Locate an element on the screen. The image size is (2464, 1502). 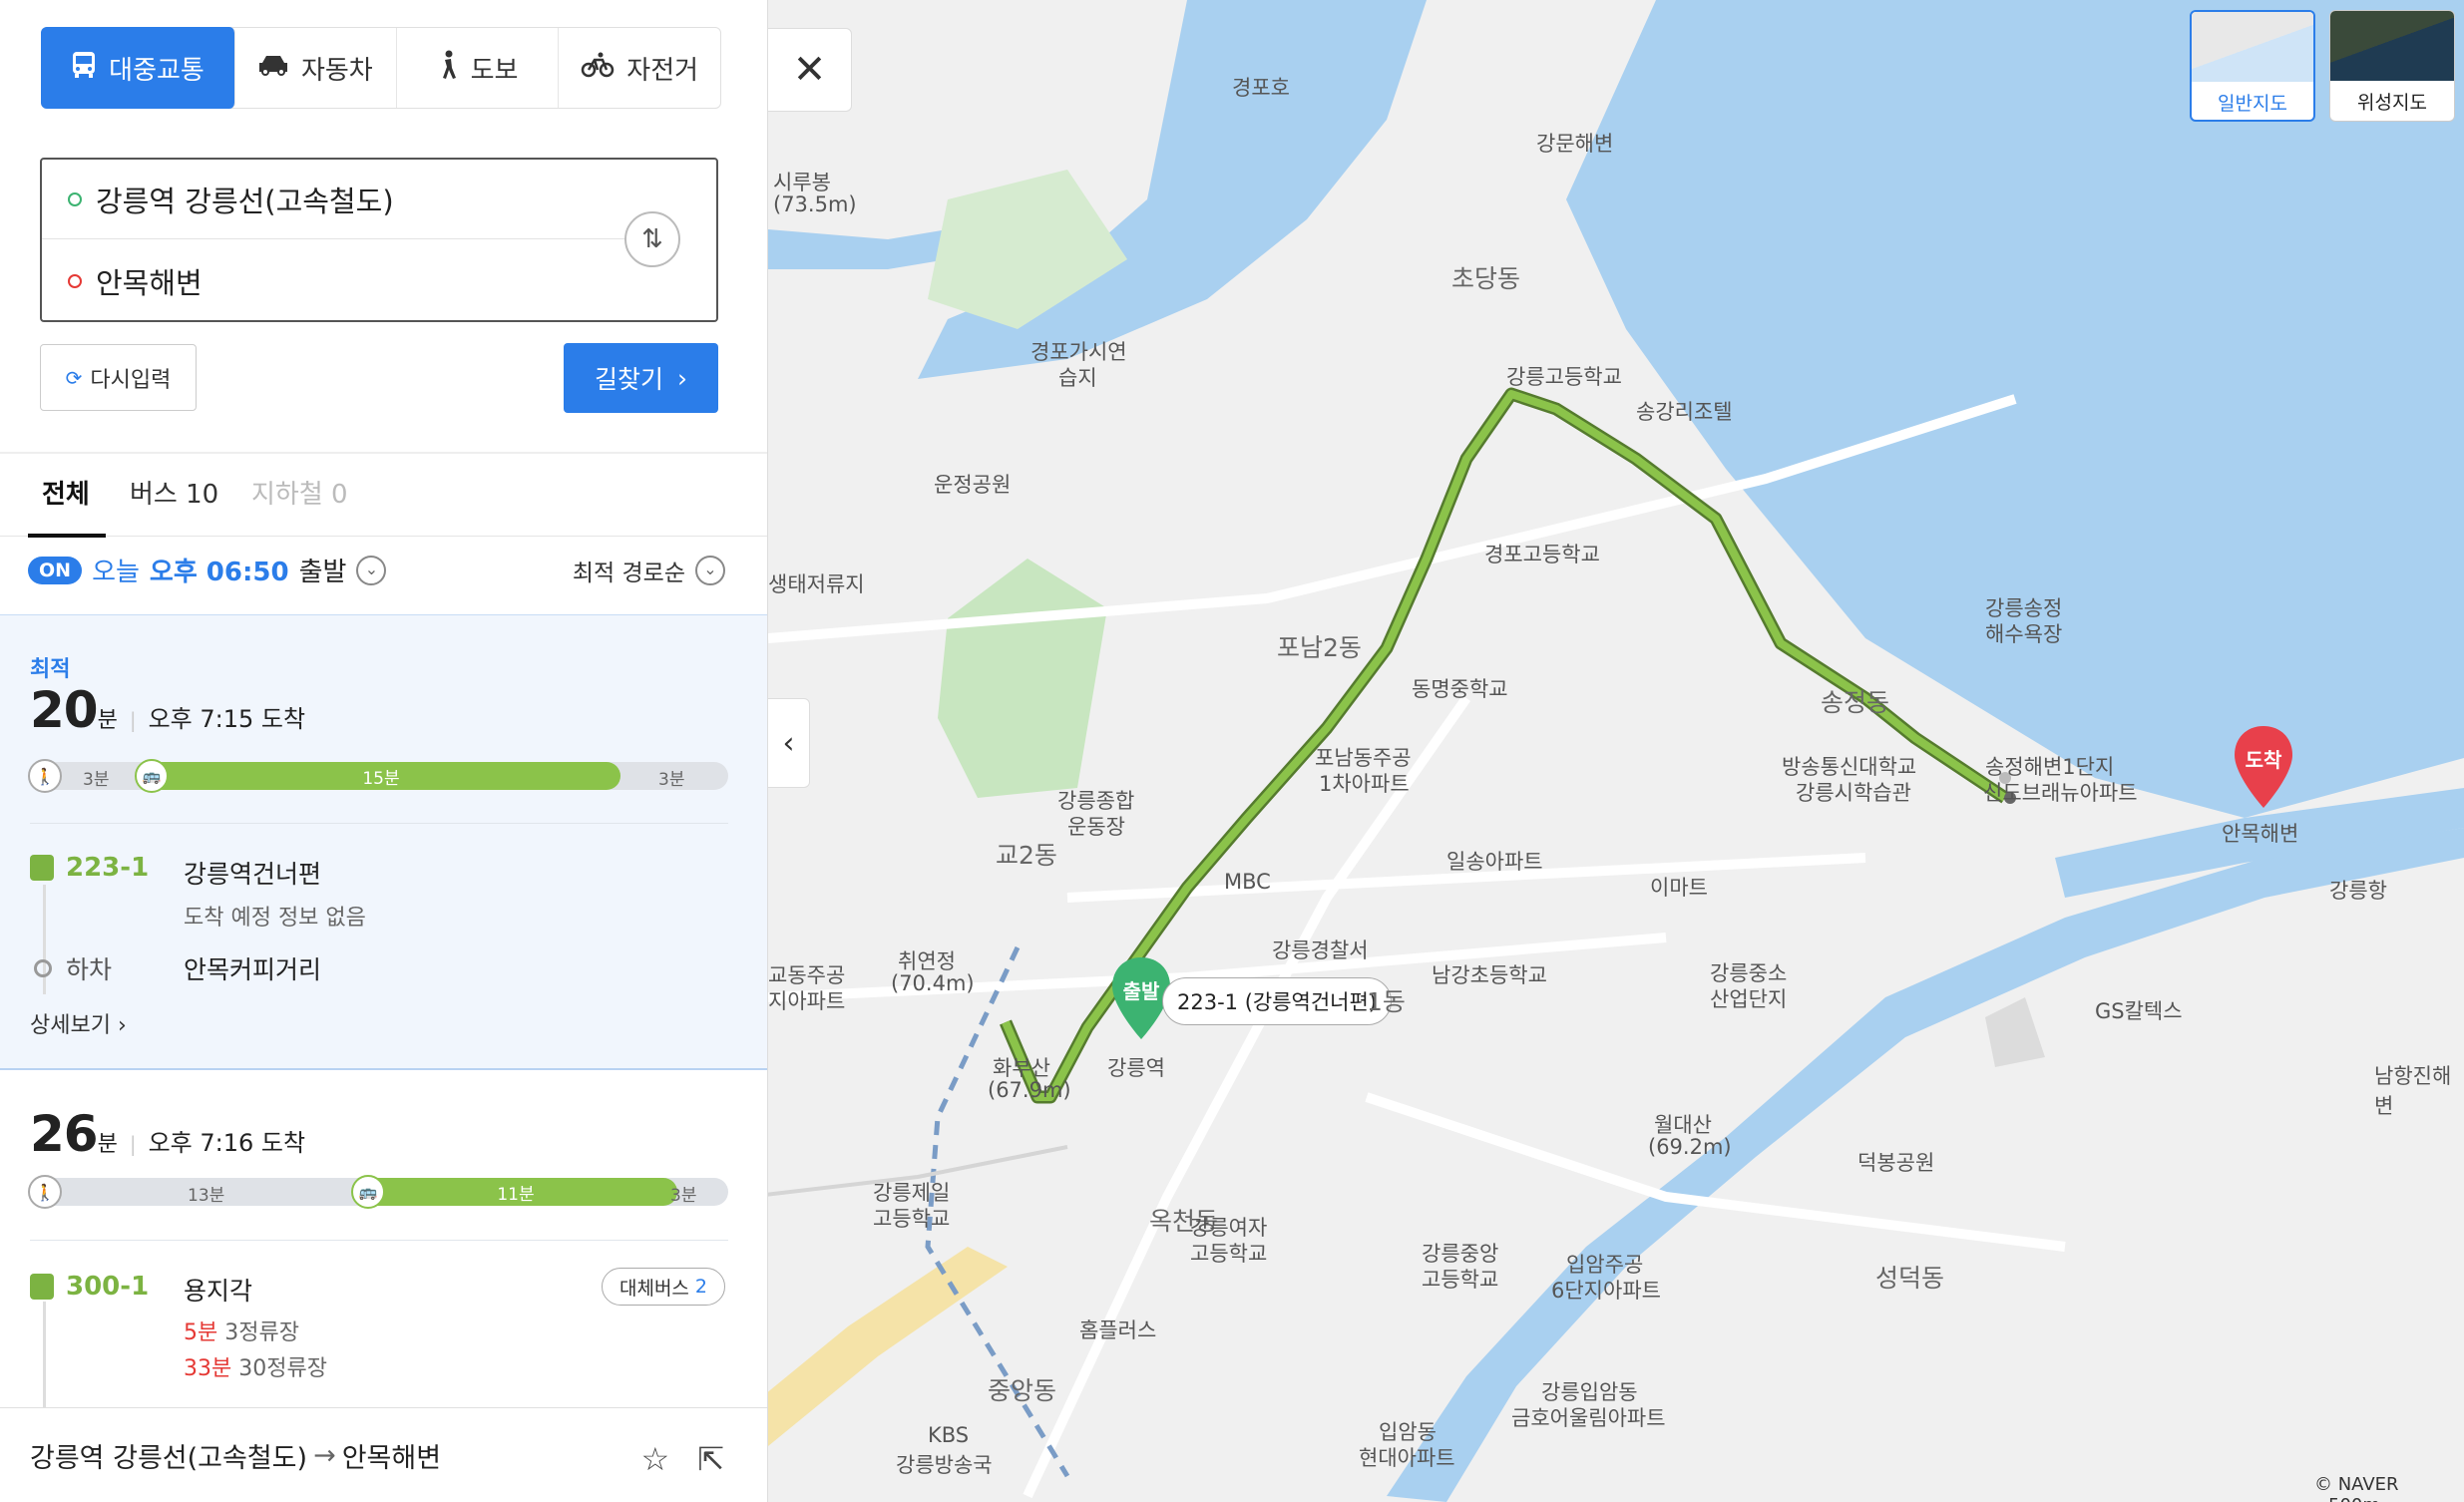
place-label: 홈플러스 is located at coordinates (1118, 1330).